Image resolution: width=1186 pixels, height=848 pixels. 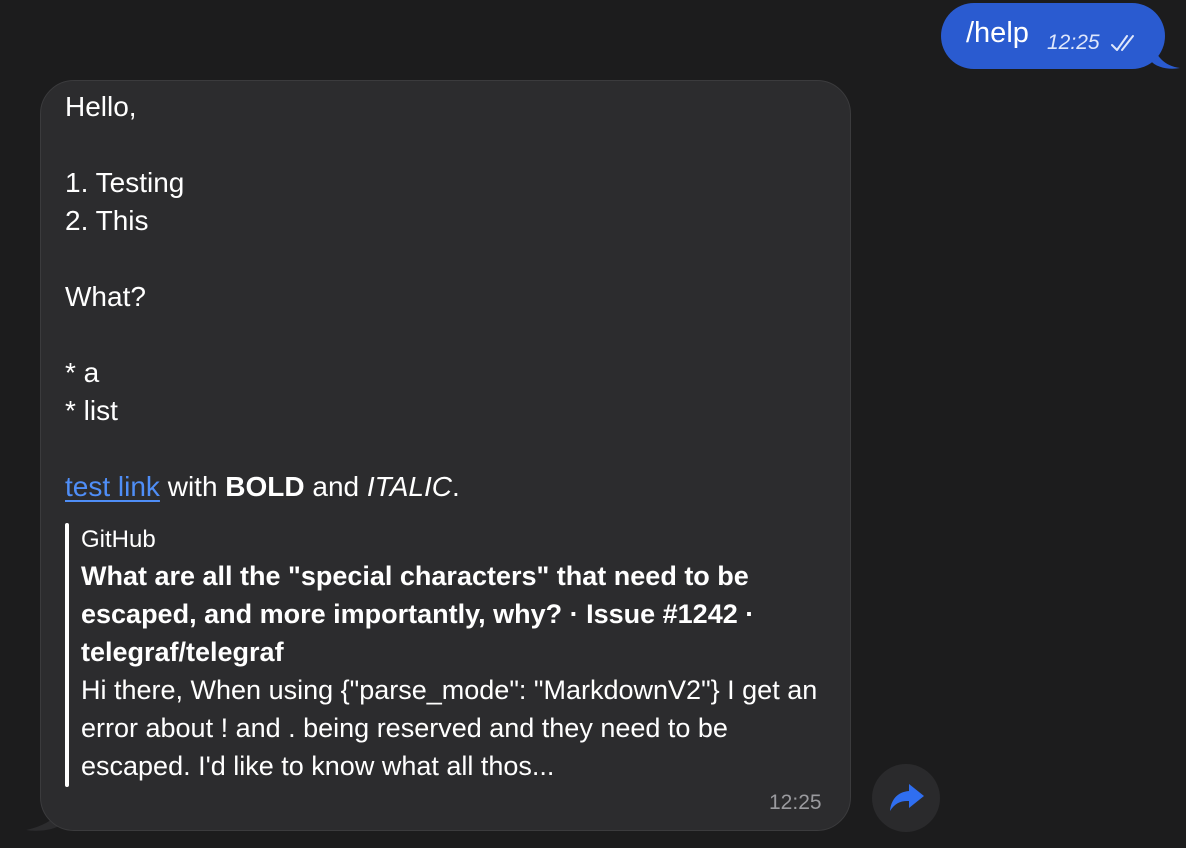 What do you see at coordinates (997, 33) in the screenshot?
I see `outgoing-message-text: /help` at bounding box center [997, 33].